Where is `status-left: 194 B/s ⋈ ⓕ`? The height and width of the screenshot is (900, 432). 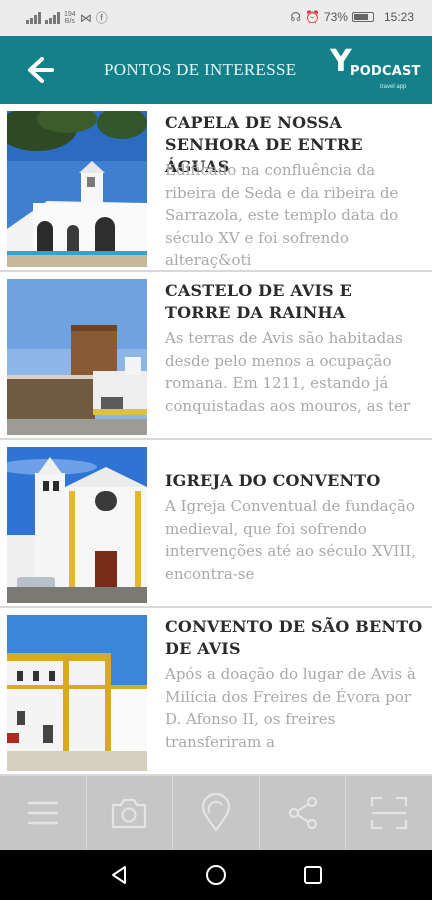
status-left: 194 B/s ⋈ ⓕ is located at coordinates (67, 17).